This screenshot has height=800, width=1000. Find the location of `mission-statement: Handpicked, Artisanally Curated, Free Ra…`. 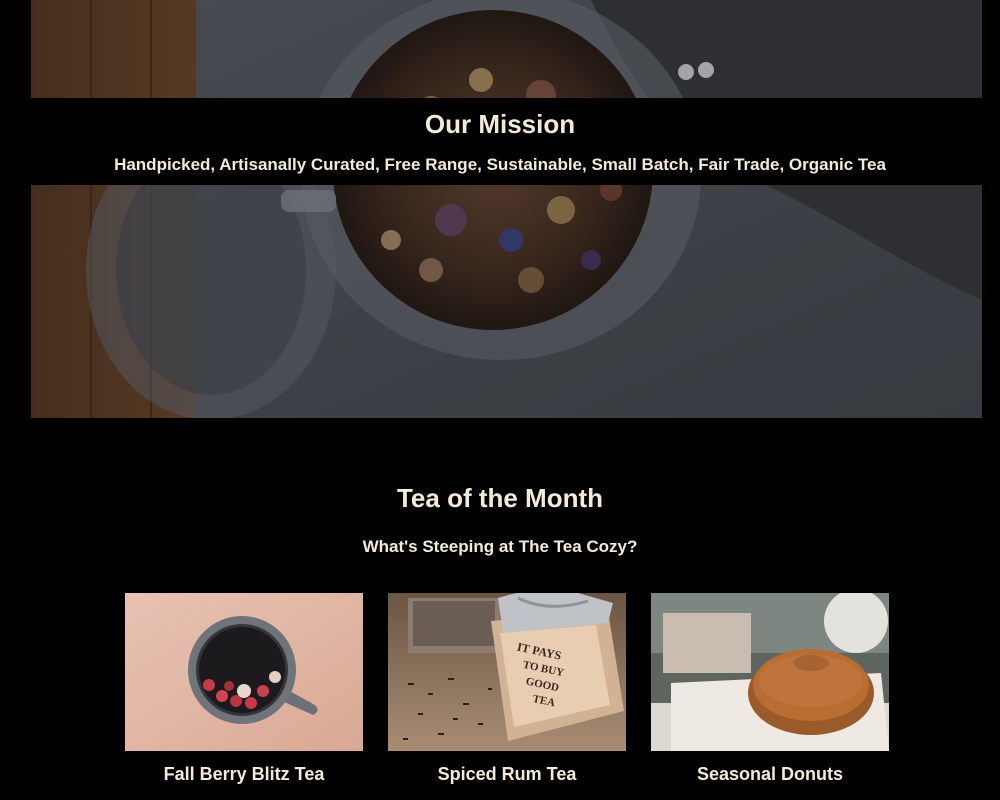

mission-statement: Handpicked, Artisanally Curated, Free Ra… is located at coordinates (500, 164).